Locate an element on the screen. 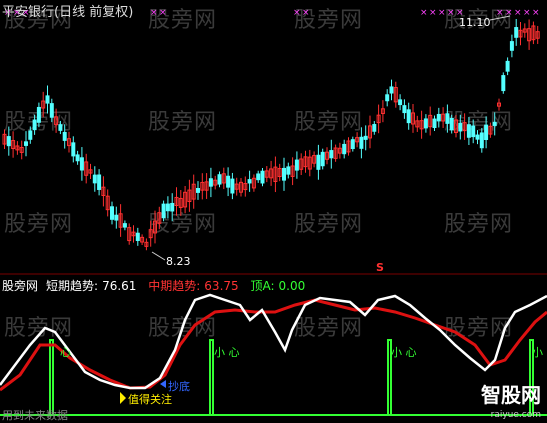 The height and width of the screenshot is (423, 547). low-price-label: 8.23 is located at coordinates (178, 261).